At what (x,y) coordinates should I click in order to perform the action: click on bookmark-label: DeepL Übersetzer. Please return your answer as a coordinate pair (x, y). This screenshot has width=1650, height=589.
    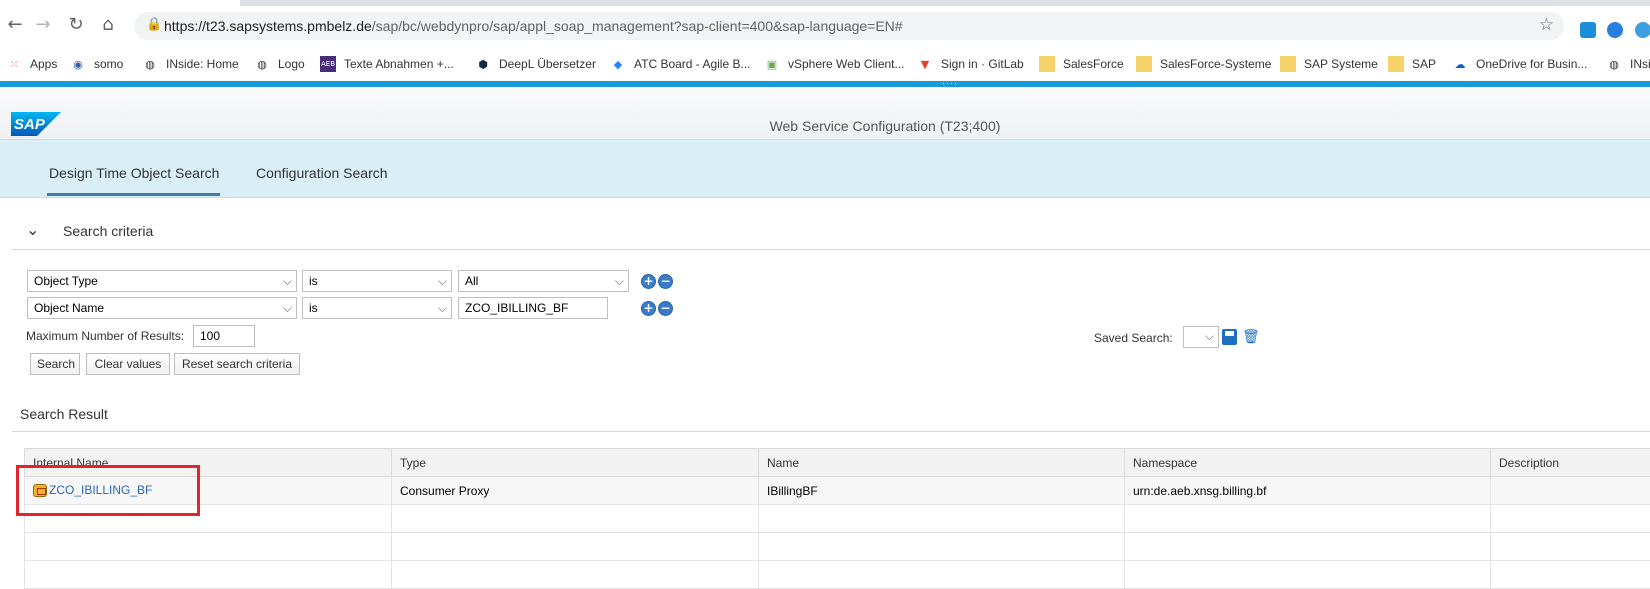
    Looking at the image, I should click on (547, 64).